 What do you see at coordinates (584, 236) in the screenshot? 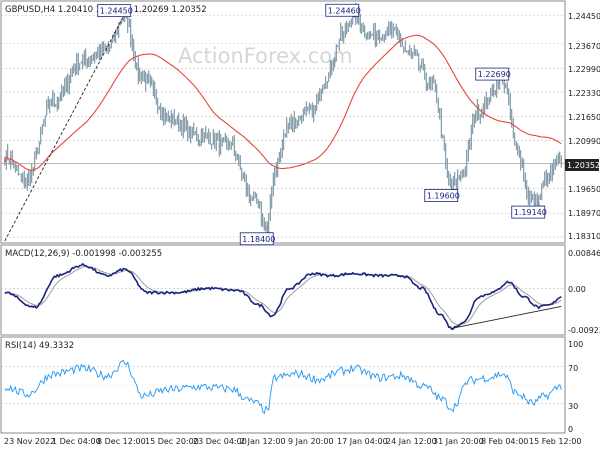
I see `price-tick-label: 1.18310` at bounding box center [584, 236].